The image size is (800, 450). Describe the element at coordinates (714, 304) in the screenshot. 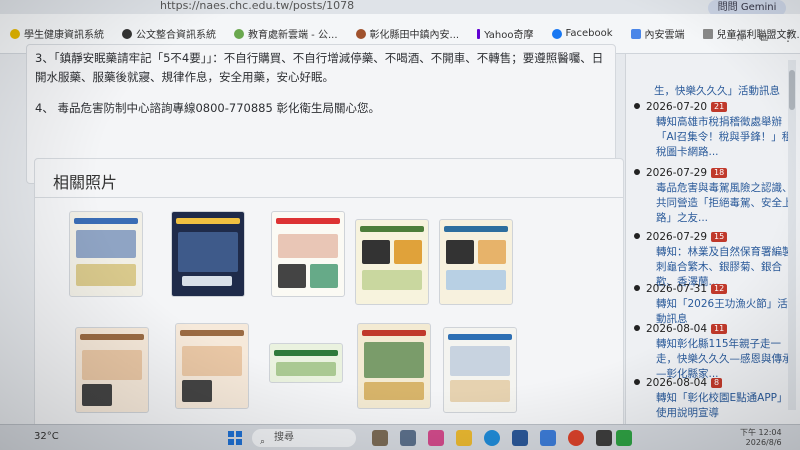

I see `news-item: 2026-07-31 12 轉知「2026王功漁火節」活動訊息` at that location.